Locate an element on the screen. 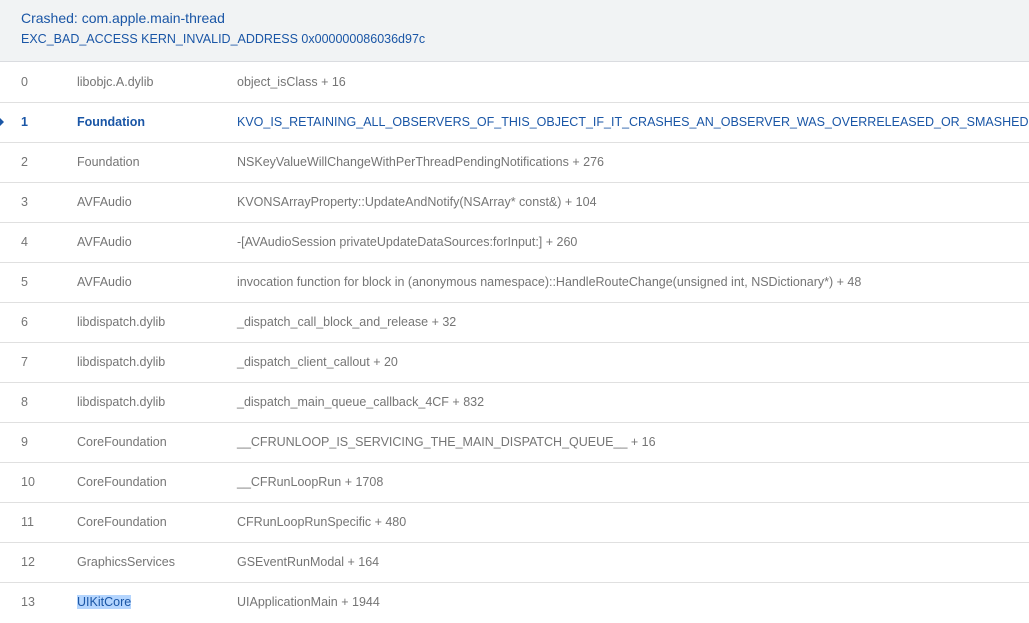  frame-library: UIKitCore is located at coordinates (104, 602).